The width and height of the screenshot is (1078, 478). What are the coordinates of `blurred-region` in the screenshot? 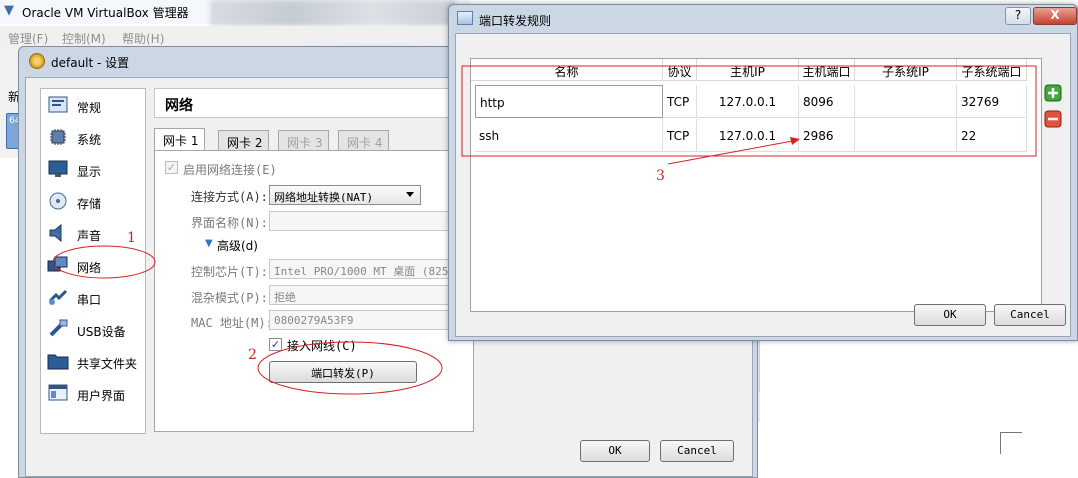 It's located at (332, 13).